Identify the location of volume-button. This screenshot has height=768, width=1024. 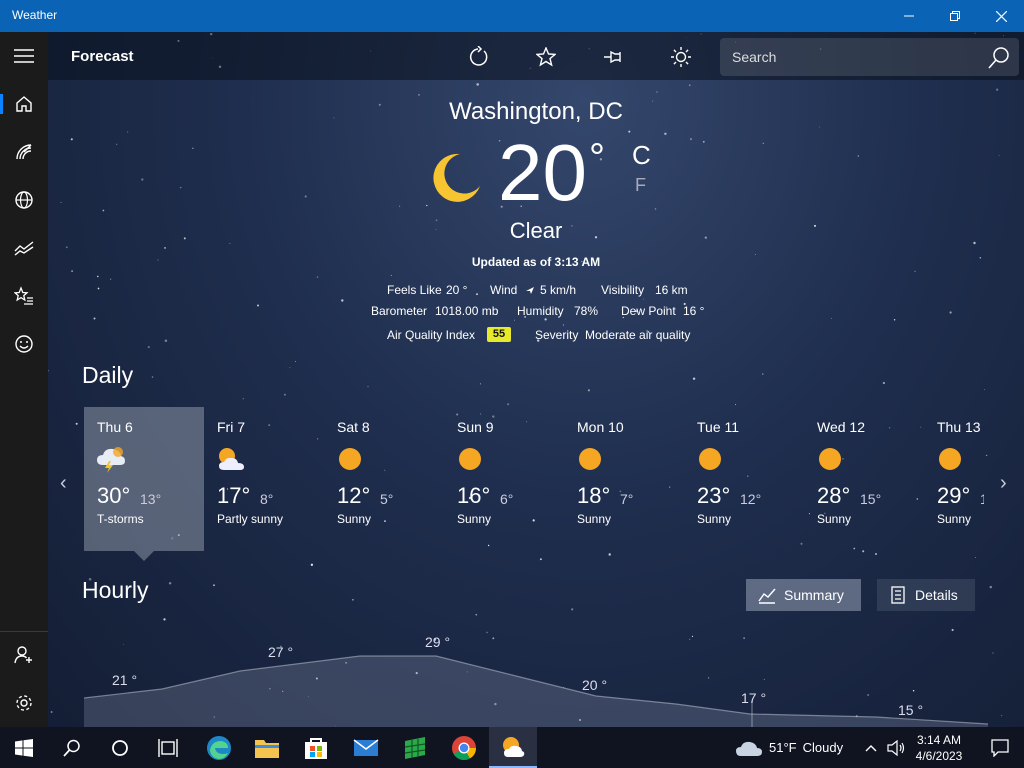
(896, 747).